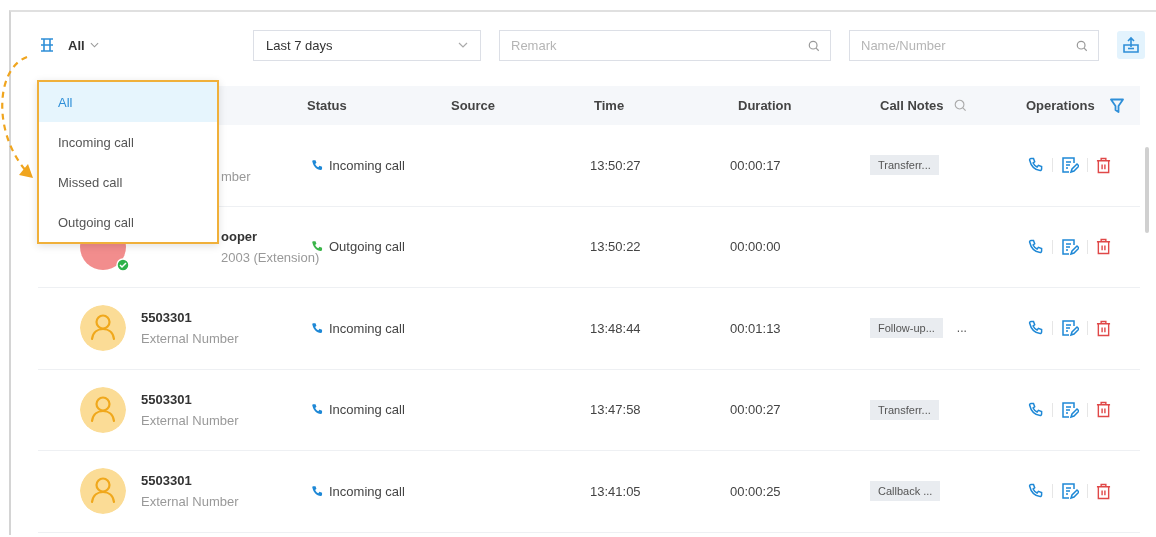 The height and width of the screenshot is (537, 1156). Describe the element at coordinates (236, 176) in the screenshot. I see `contact-number-fragment: mber` at that location.